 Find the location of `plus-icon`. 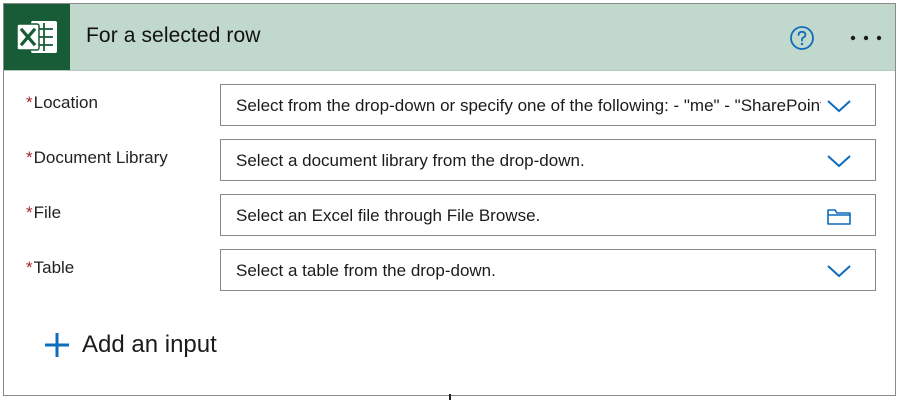

plus-icon is located at coordinates (57, 345).